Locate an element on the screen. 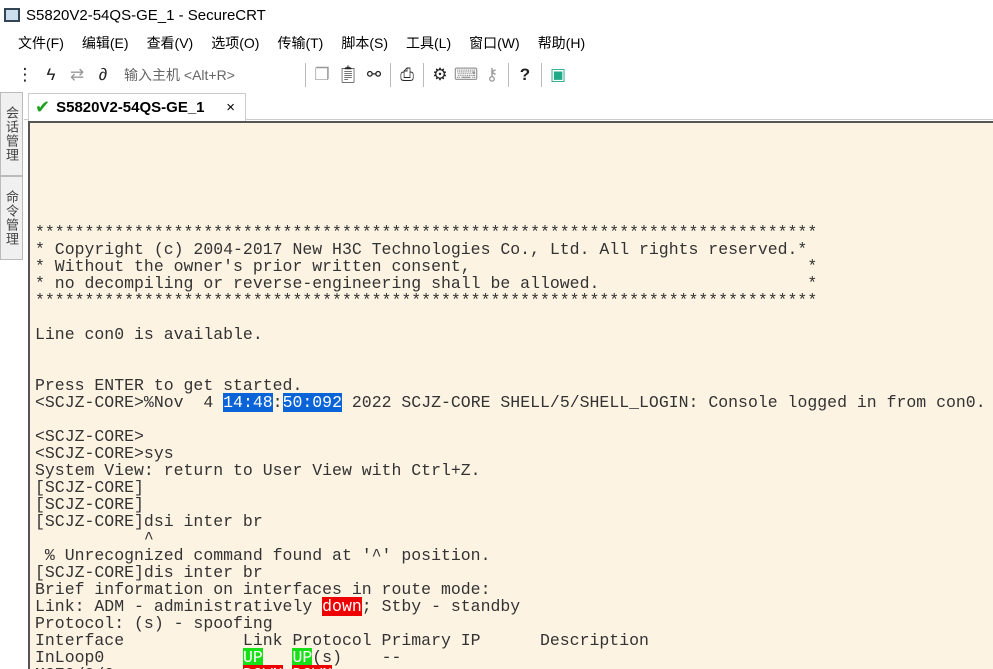  window-title: S5820V2-54QS-GE_1 - SecureCRT is located at coordinates (146, 15).